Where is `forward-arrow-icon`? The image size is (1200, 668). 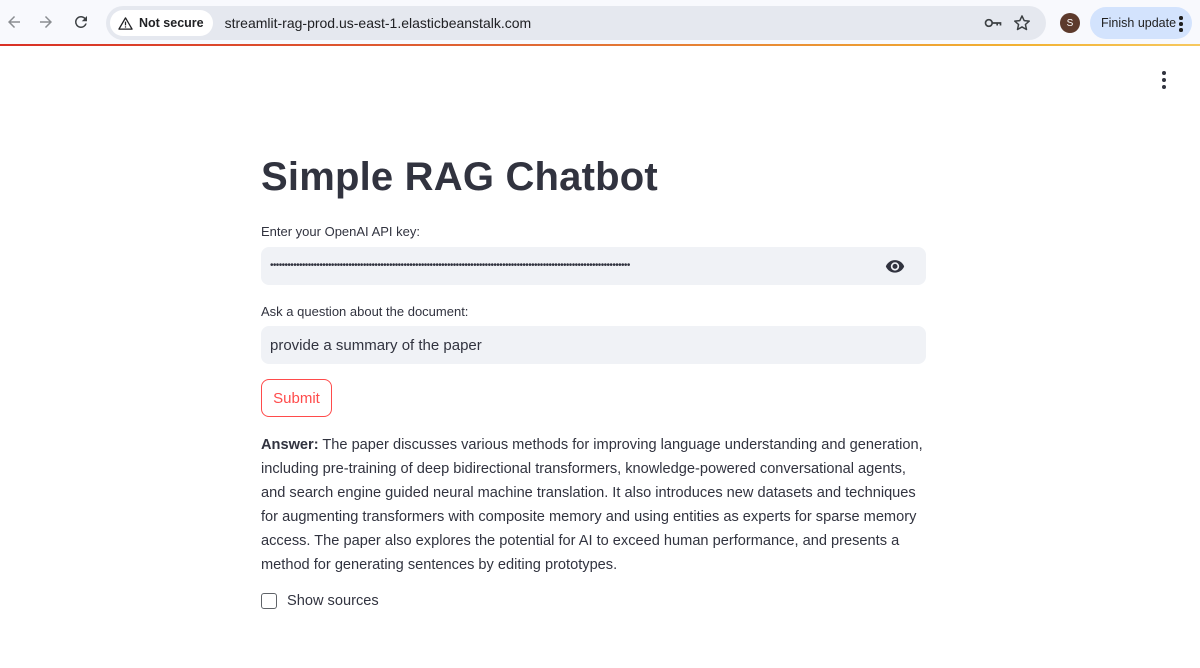
forward-arrow-icon is located at coordinates (46, 22).